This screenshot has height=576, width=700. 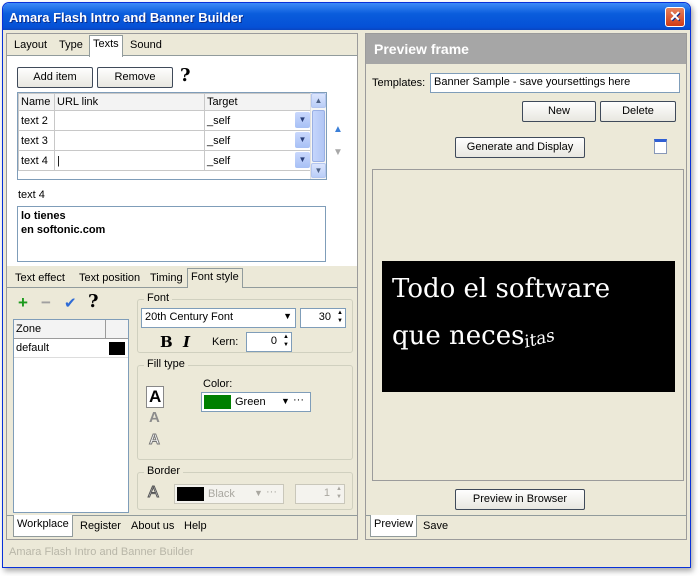 What do you see at coordinates (250, 402) in the screenshot?
I see `fill-color-name: Green` at bounding box center [250, 402].